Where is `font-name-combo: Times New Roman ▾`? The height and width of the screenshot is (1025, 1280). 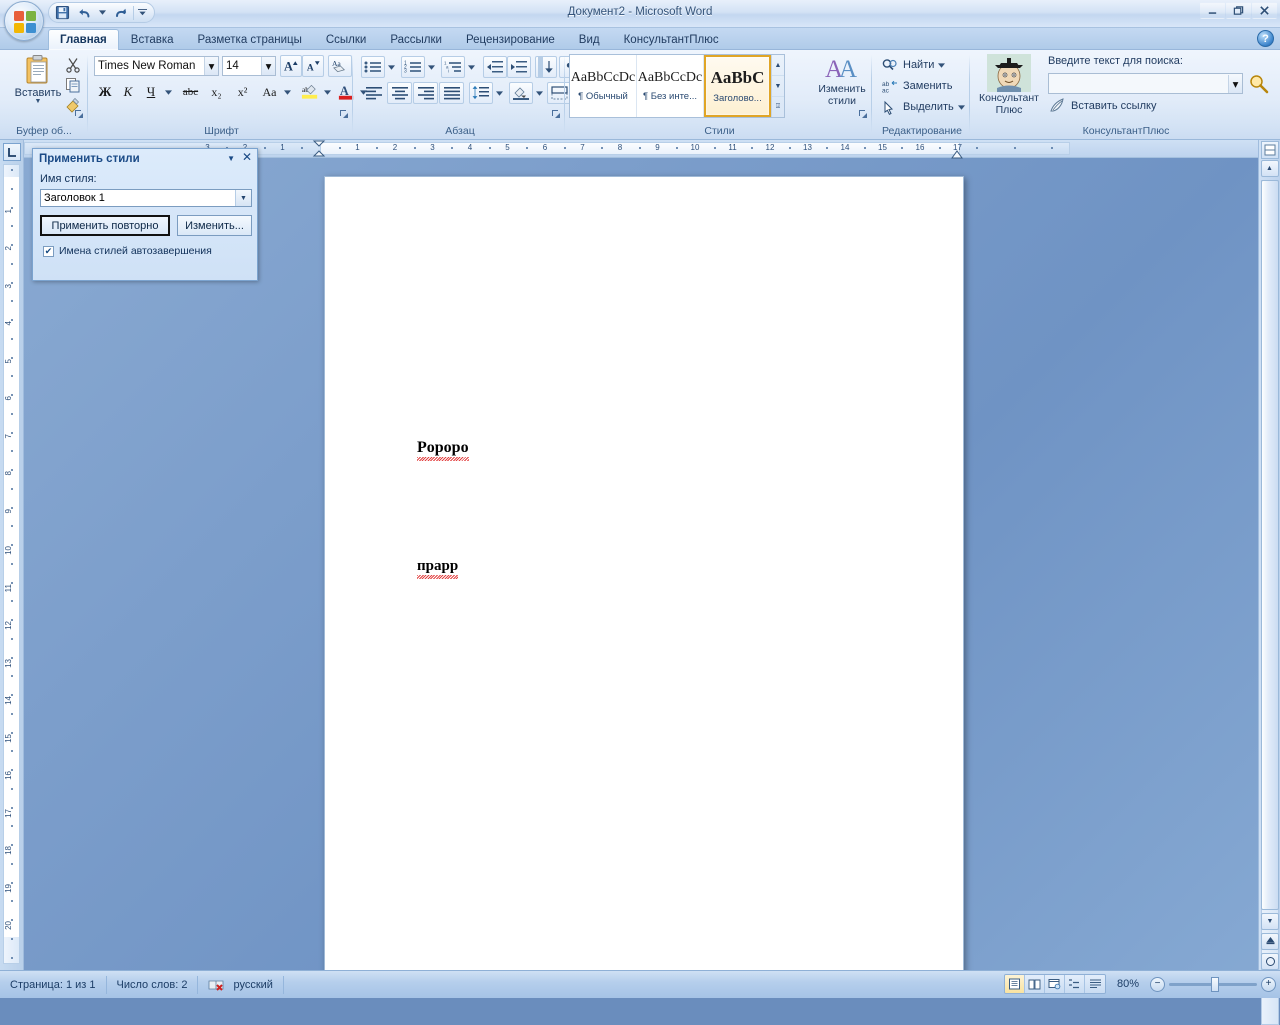
font-name-combo: Times New Roman ▾ is located at coordinates (156, 66).